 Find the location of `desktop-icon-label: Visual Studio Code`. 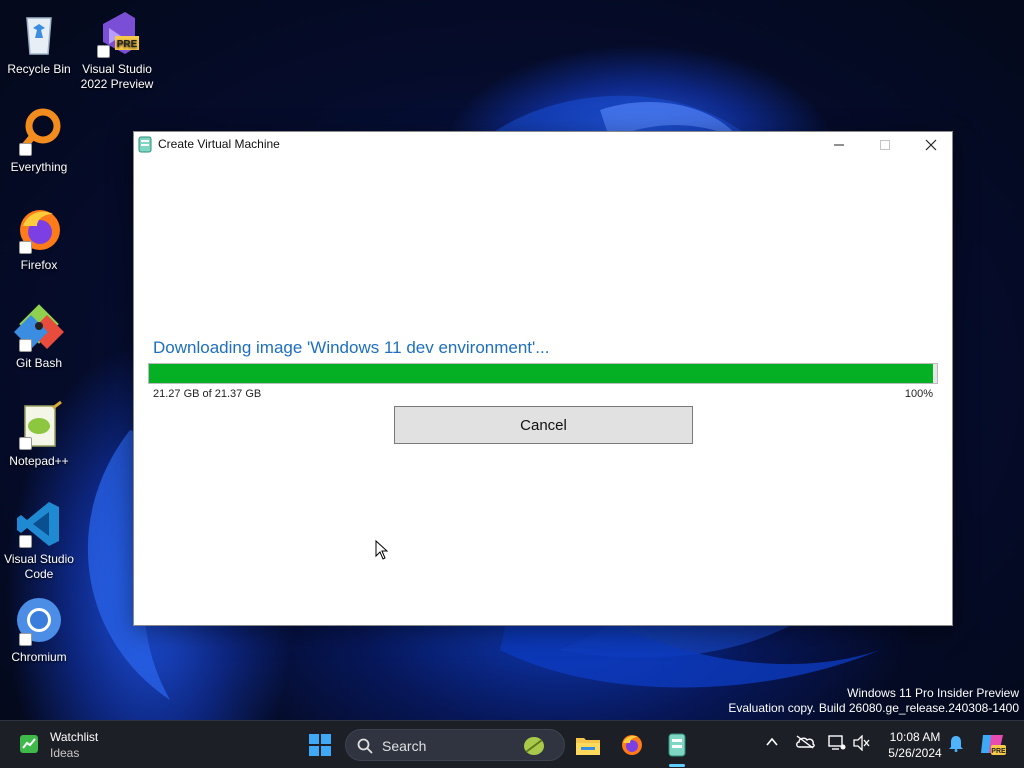

desktop-icon-label: Visual Studio Code is located at coordinates (39, 566).